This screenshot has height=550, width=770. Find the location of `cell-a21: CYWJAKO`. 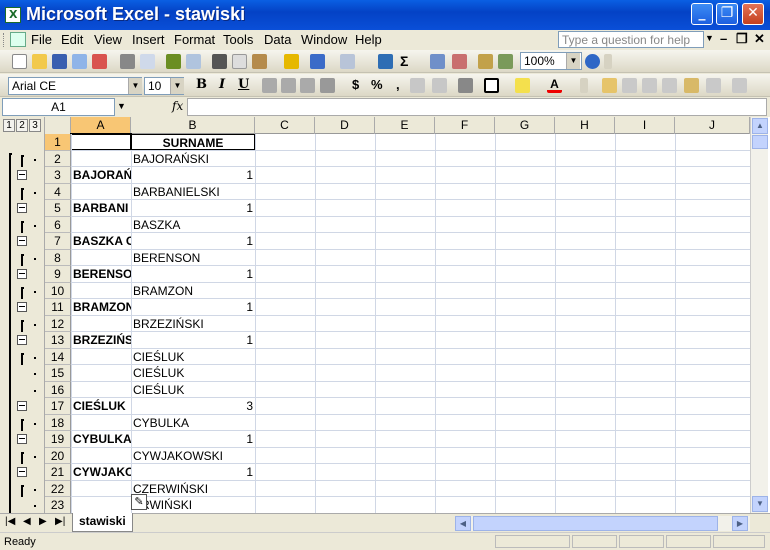

cell-a21: CYWJAKO is located at coordinates (101, 472).